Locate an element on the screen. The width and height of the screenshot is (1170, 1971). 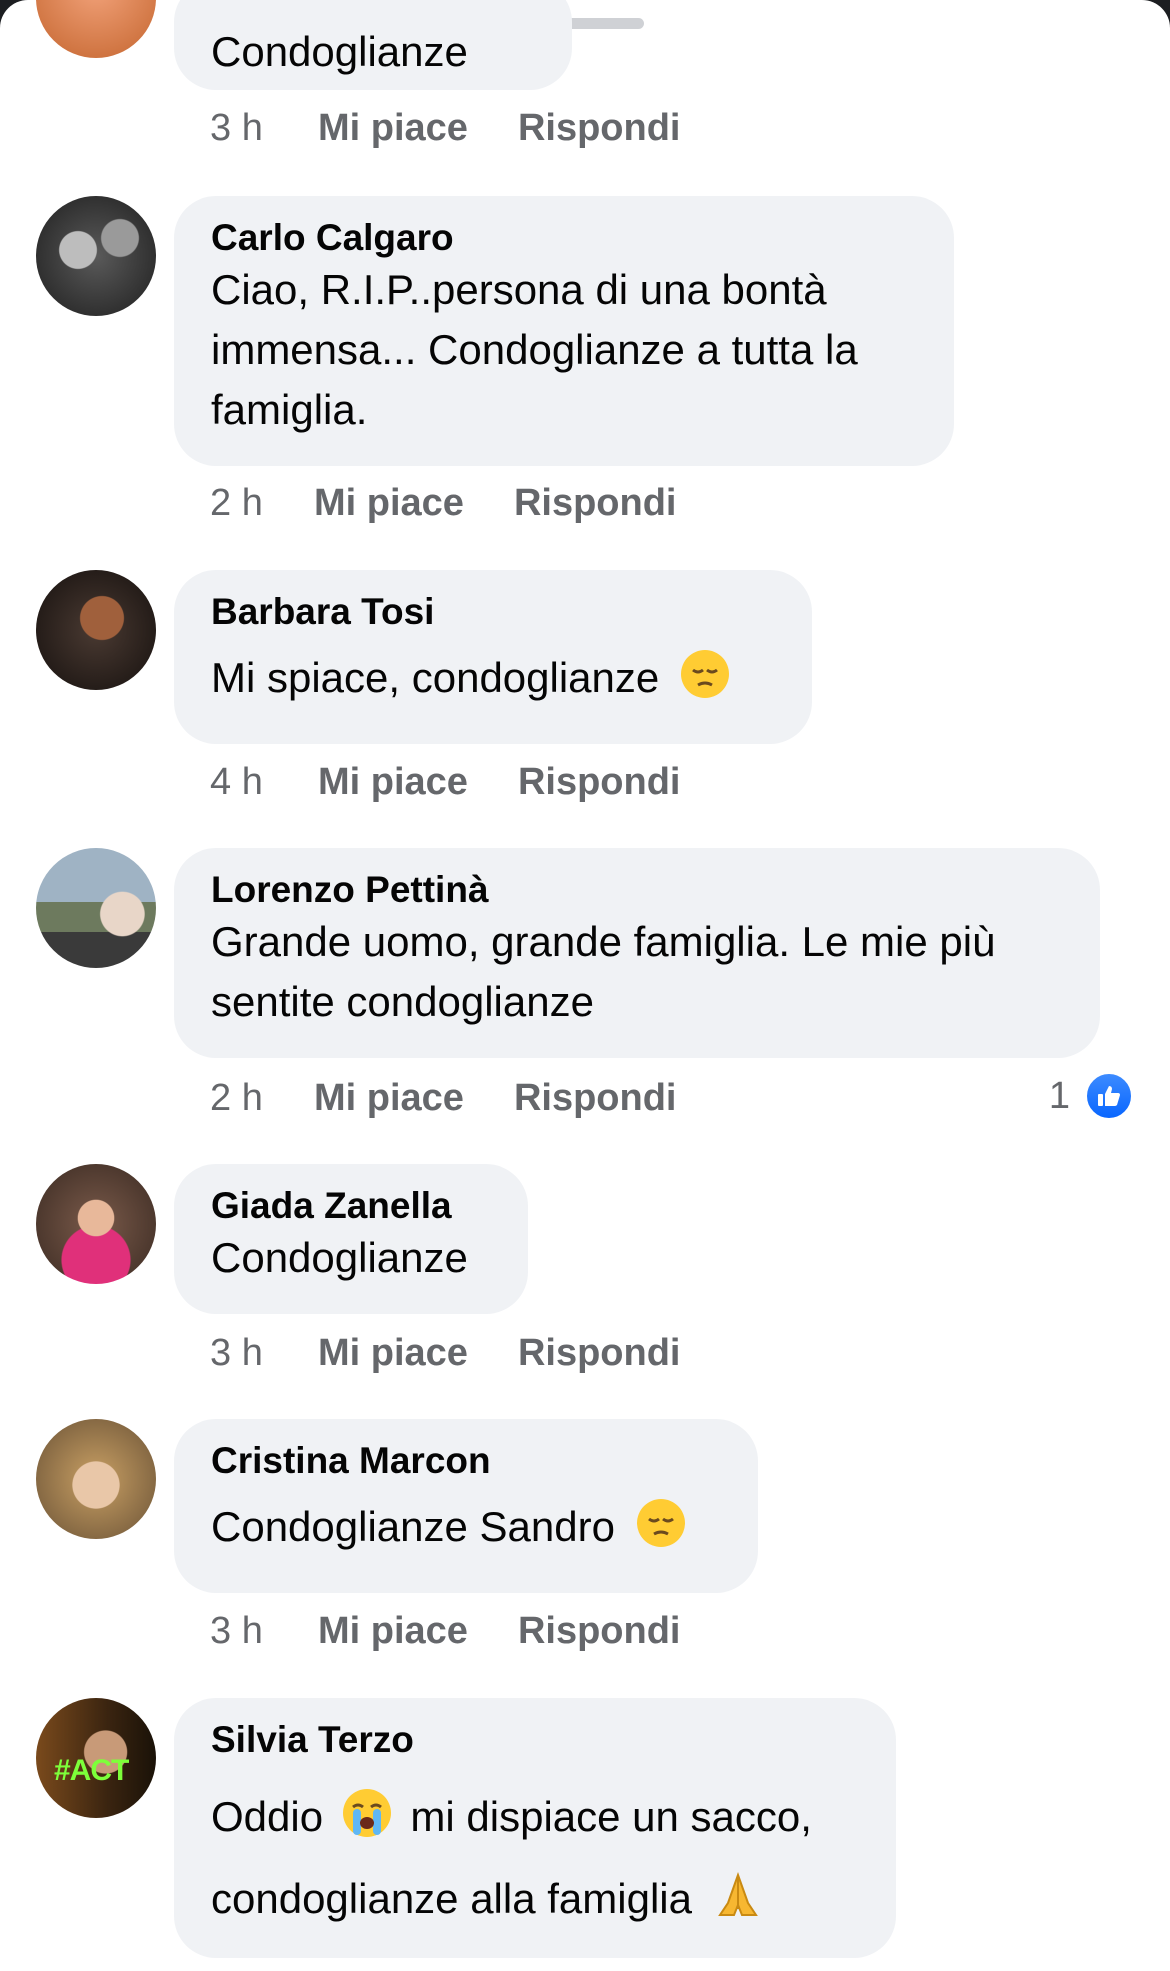
comment-text-content: Oddio is located at coordinates (267, 1816).